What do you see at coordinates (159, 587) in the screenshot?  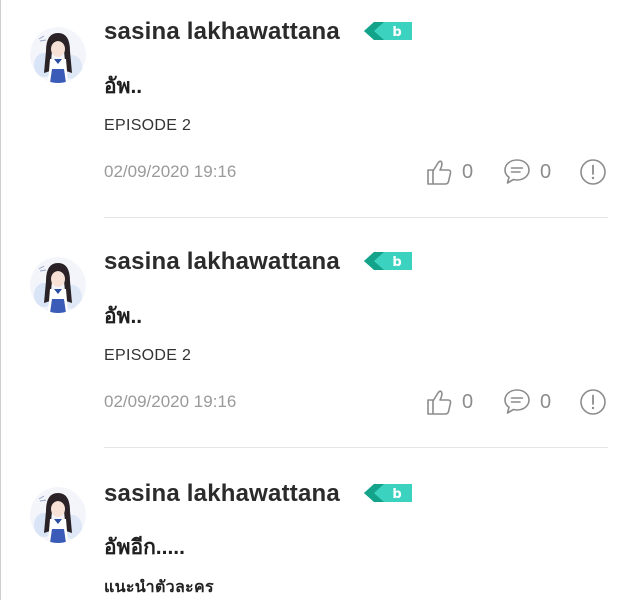 I see `episode-link: แนะนำตัวละคร` at bounding box center [159, 587].